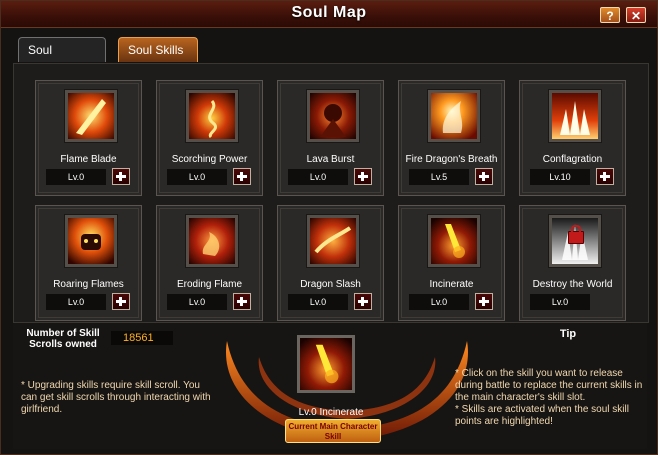  I want to click on scroll-count-value: 18561, so click(142, 338).